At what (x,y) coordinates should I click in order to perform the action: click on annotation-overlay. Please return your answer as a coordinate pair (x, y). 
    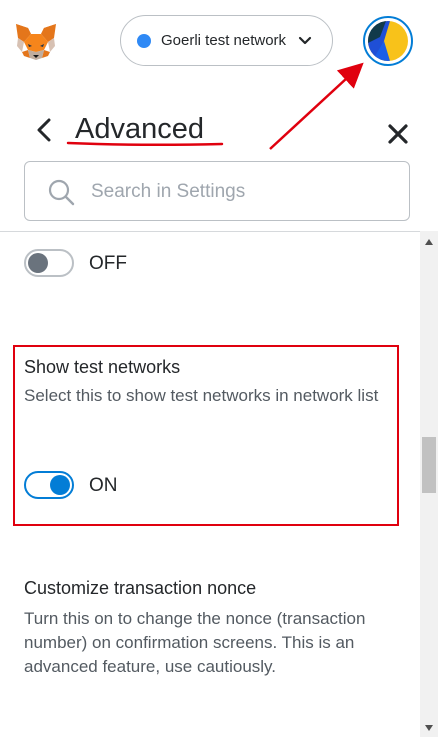
    Looking at the image, I should click on (215, 106).